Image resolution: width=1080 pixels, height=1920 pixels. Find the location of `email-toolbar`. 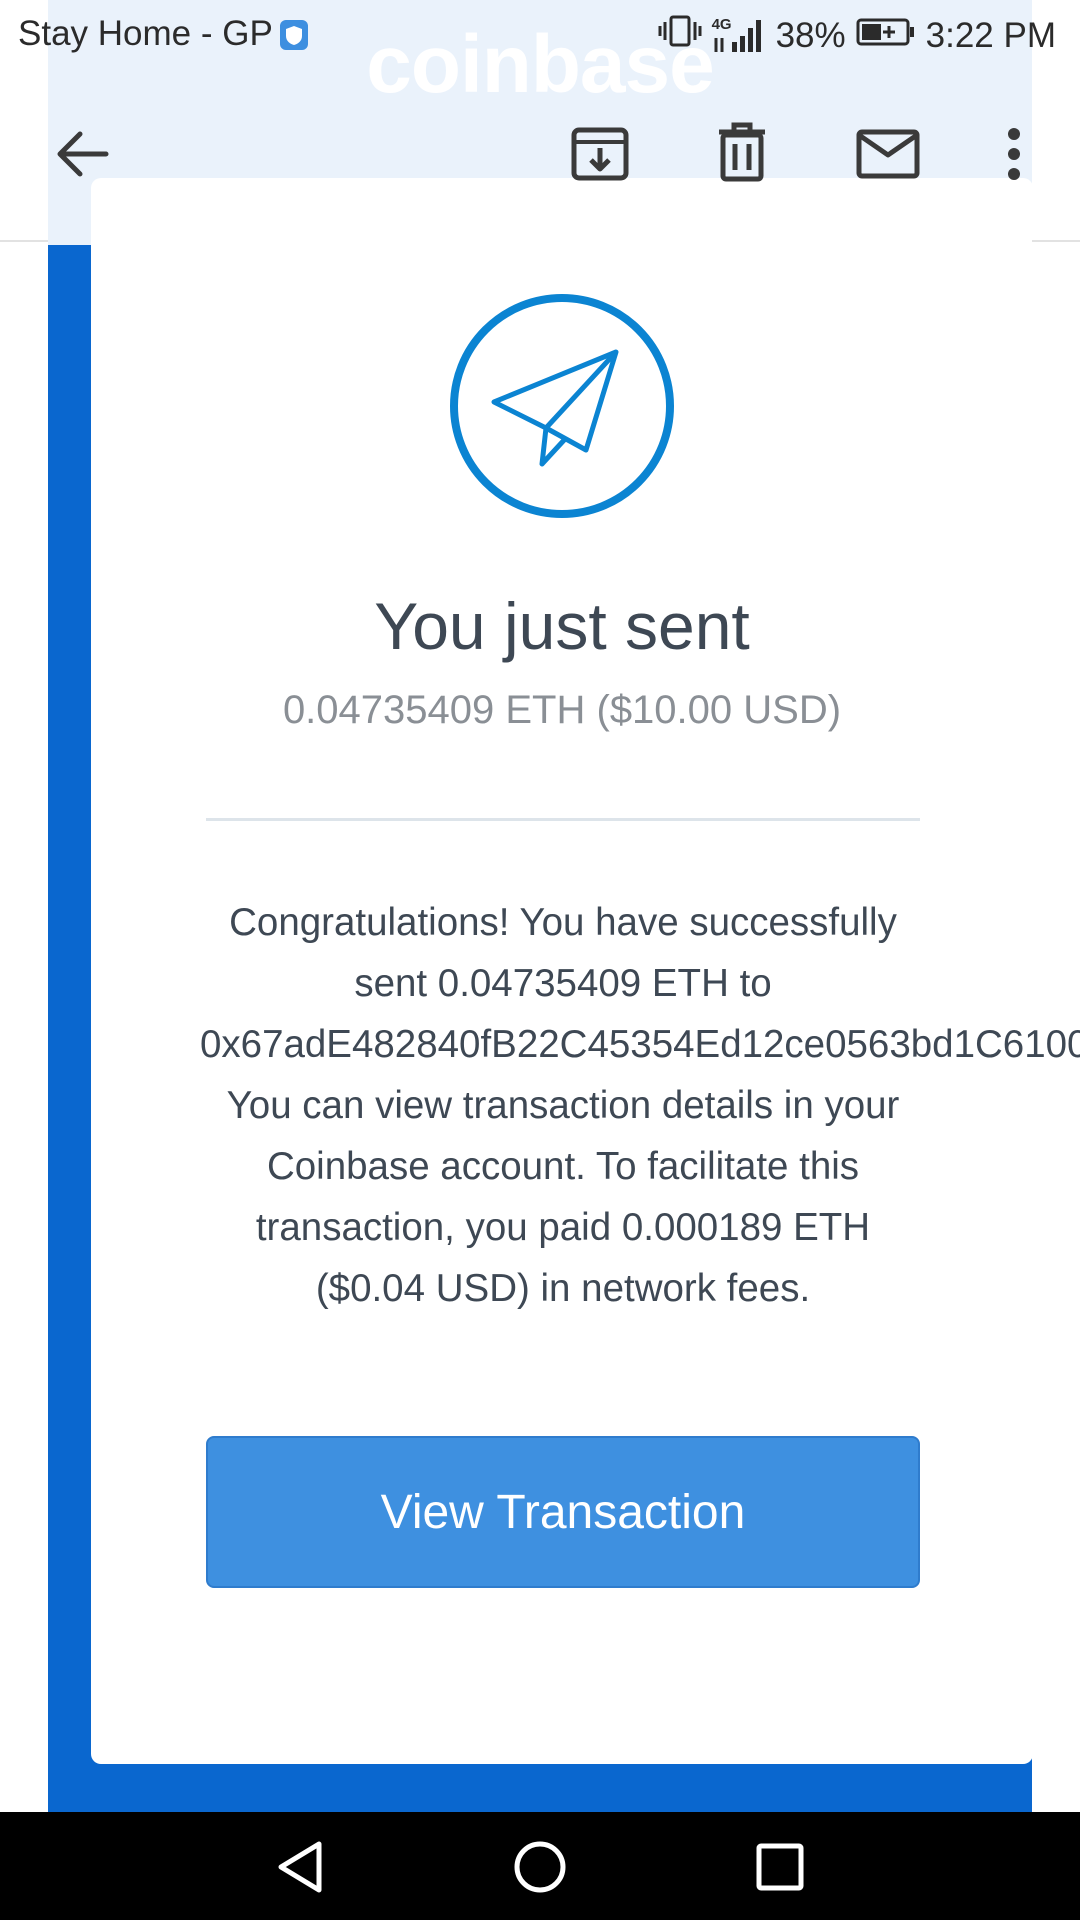

email-toolbar is located at coordinates (540, 157).